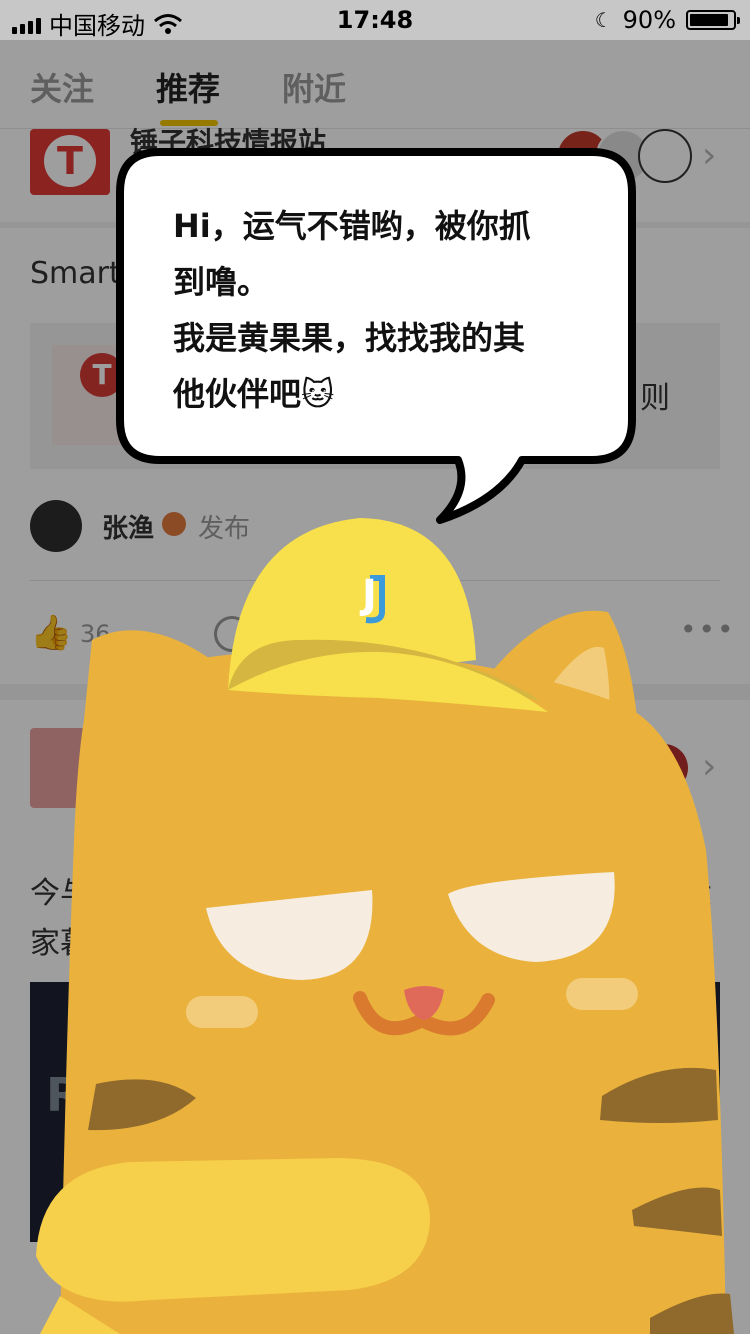 This screenshot has width=750, height=1334. What do you see at coordinates (369, 595) in the screenshot?
I see `cap-letter: J` at bounding box center [369, 595].